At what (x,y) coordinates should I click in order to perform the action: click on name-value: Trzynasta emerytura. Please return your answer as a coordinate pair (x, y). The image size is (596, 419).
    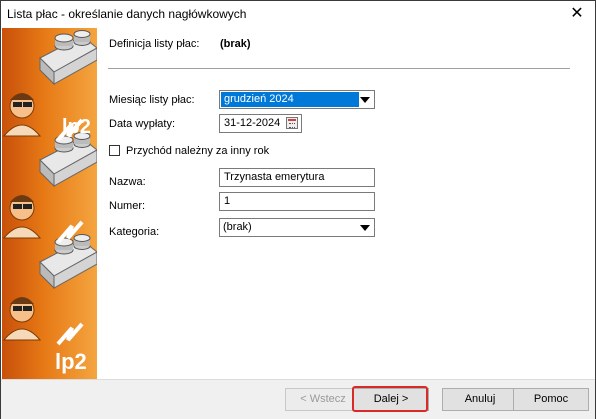
    Looking at the image, I should click on (274, 177).